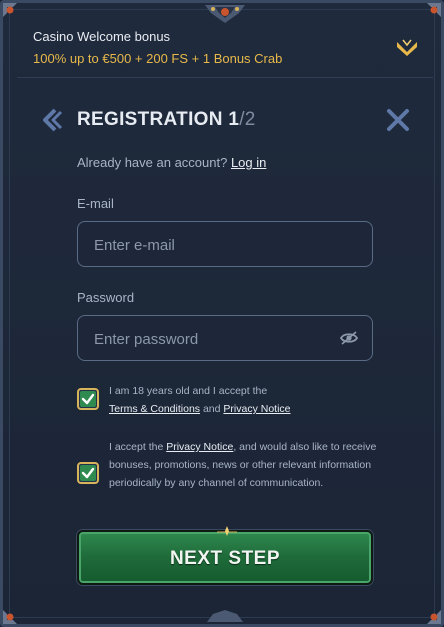 The image size is (444, 627). What do you see at coordinates (248, 162) in the screenshot?
I see `login-link: Log in` at bounding box center [248, 162].